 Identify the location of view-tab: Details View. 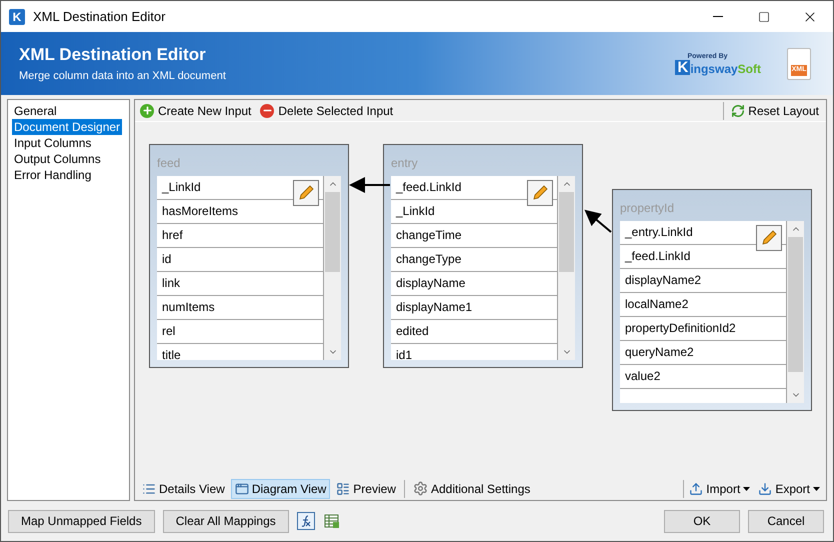
(183, 488).